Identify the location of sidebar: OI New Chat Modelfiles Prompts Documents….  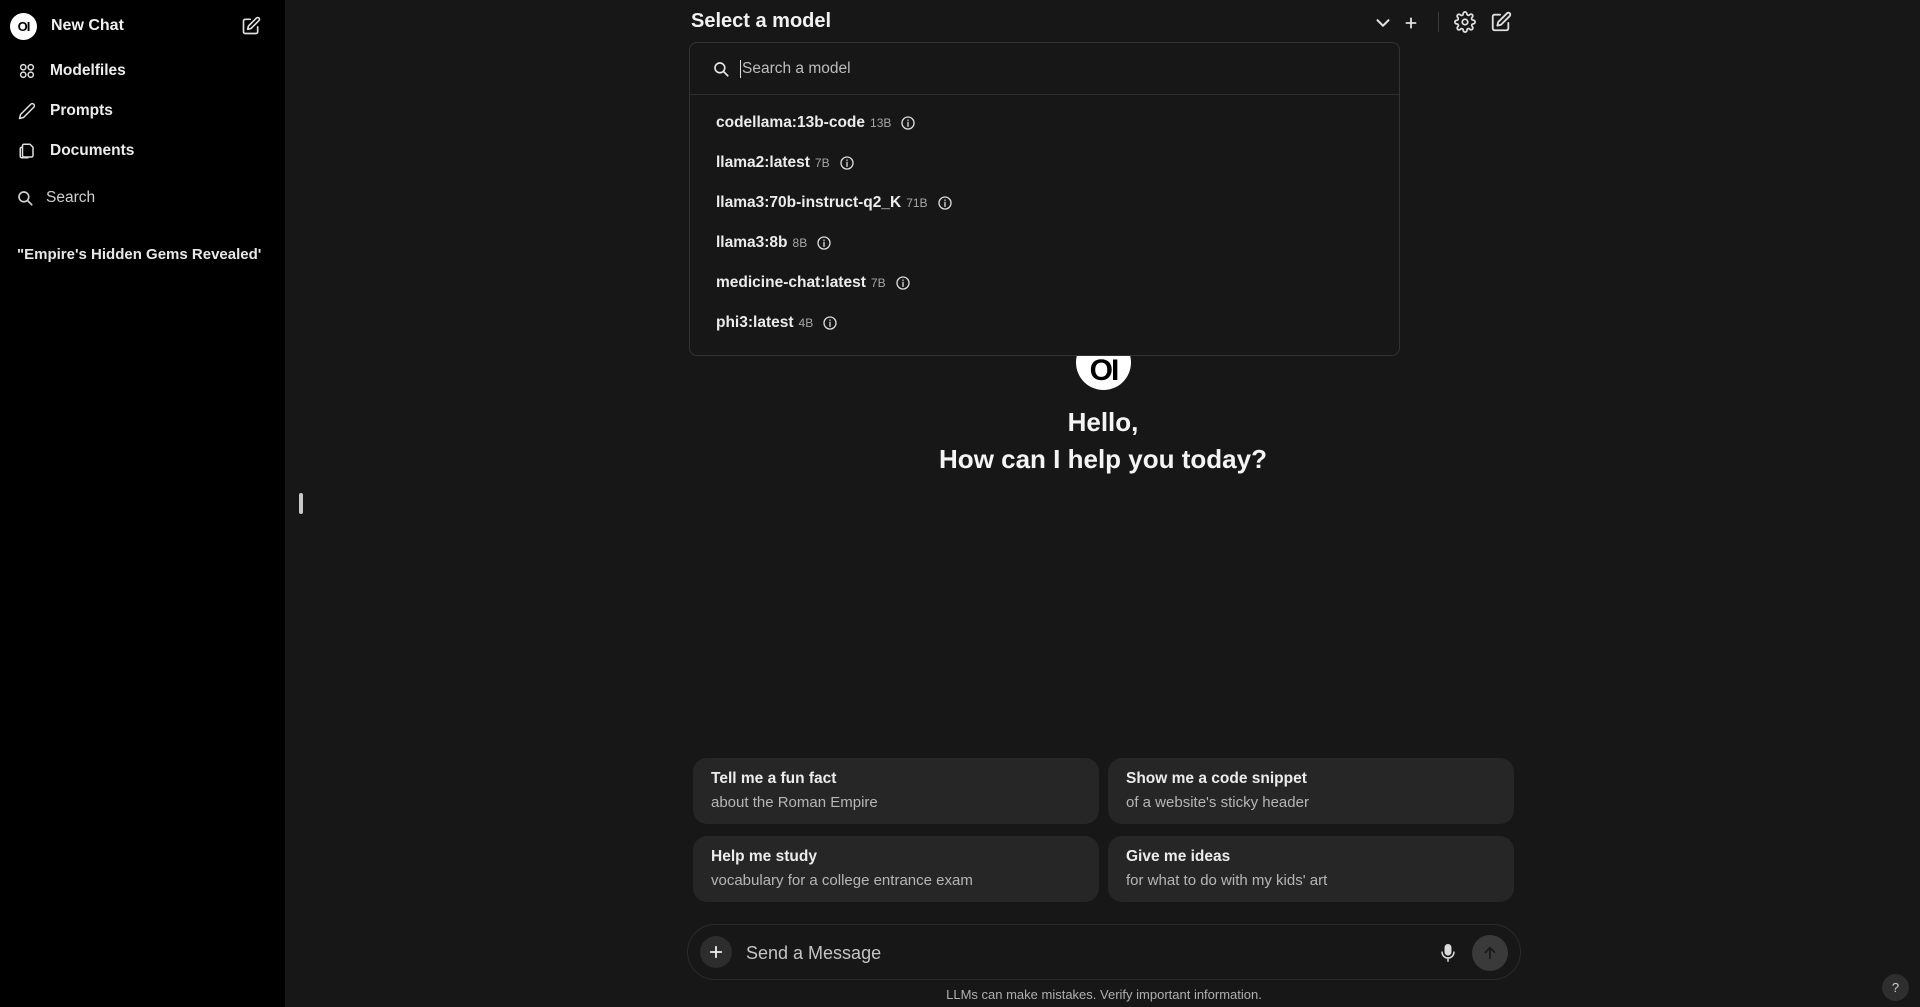
(142, 503).